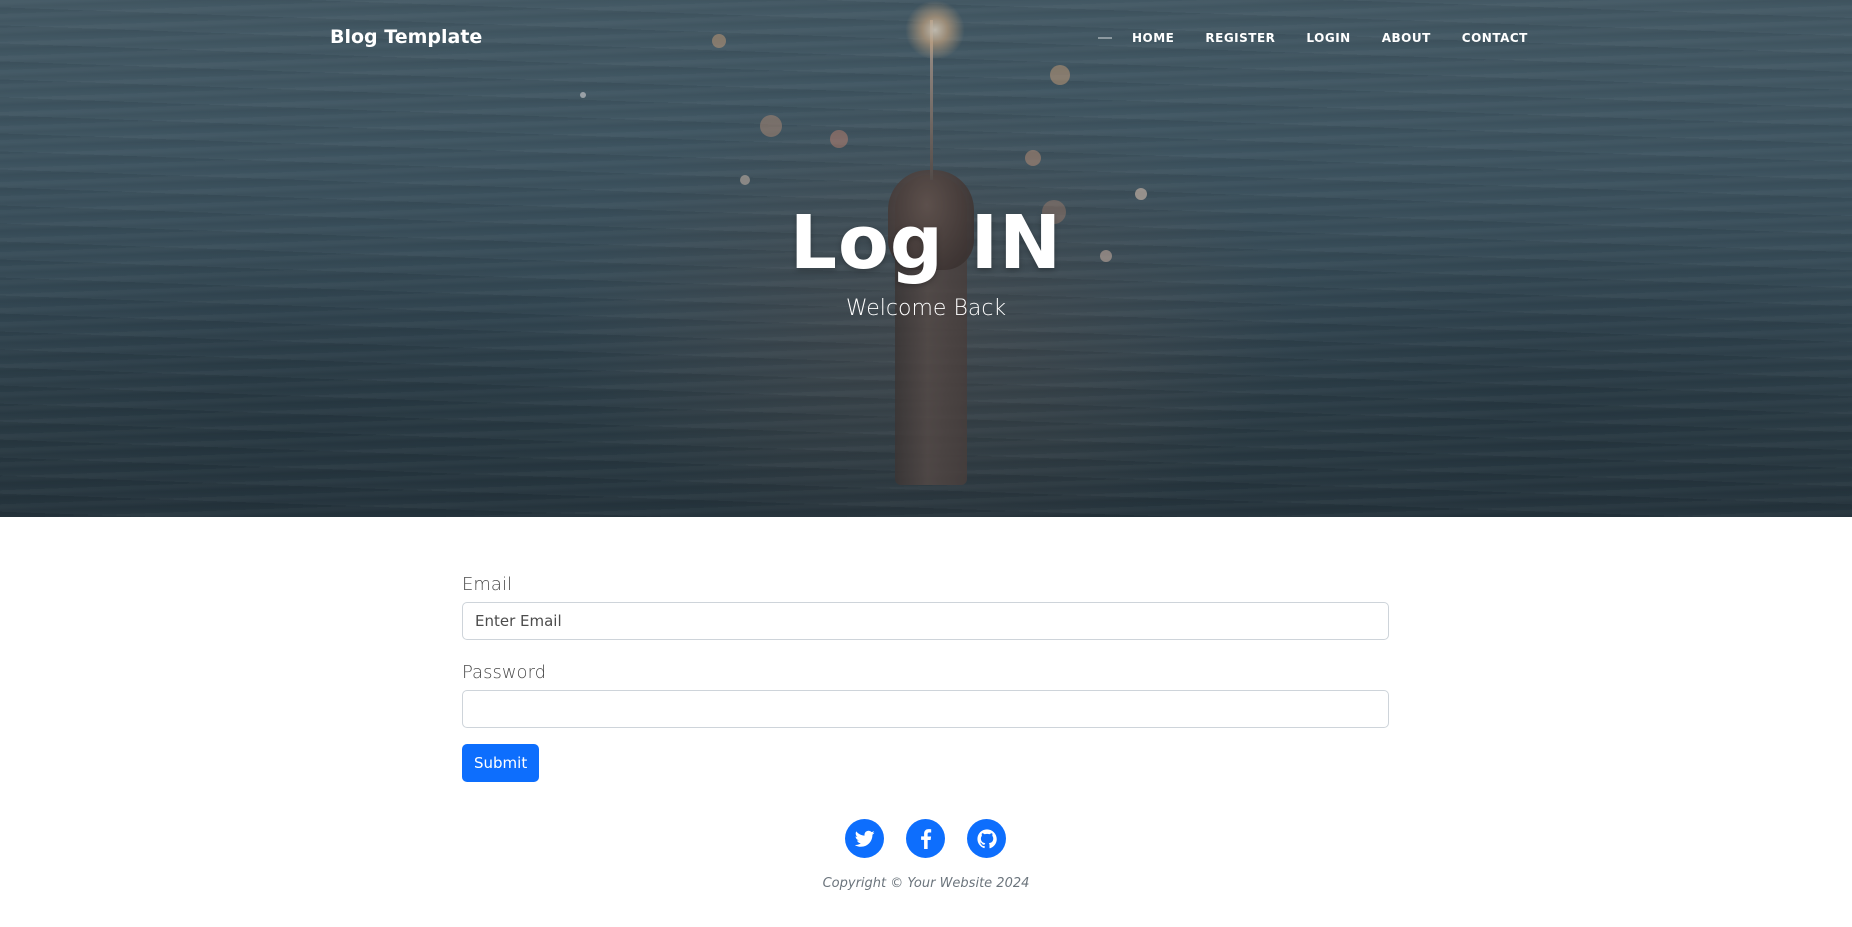 The image size is (1852, 927). What do you see at coordinates (1240, 38) in the screenshot?
I see `nav-link-register: REGISTER` at bounding box center [1240, 38].